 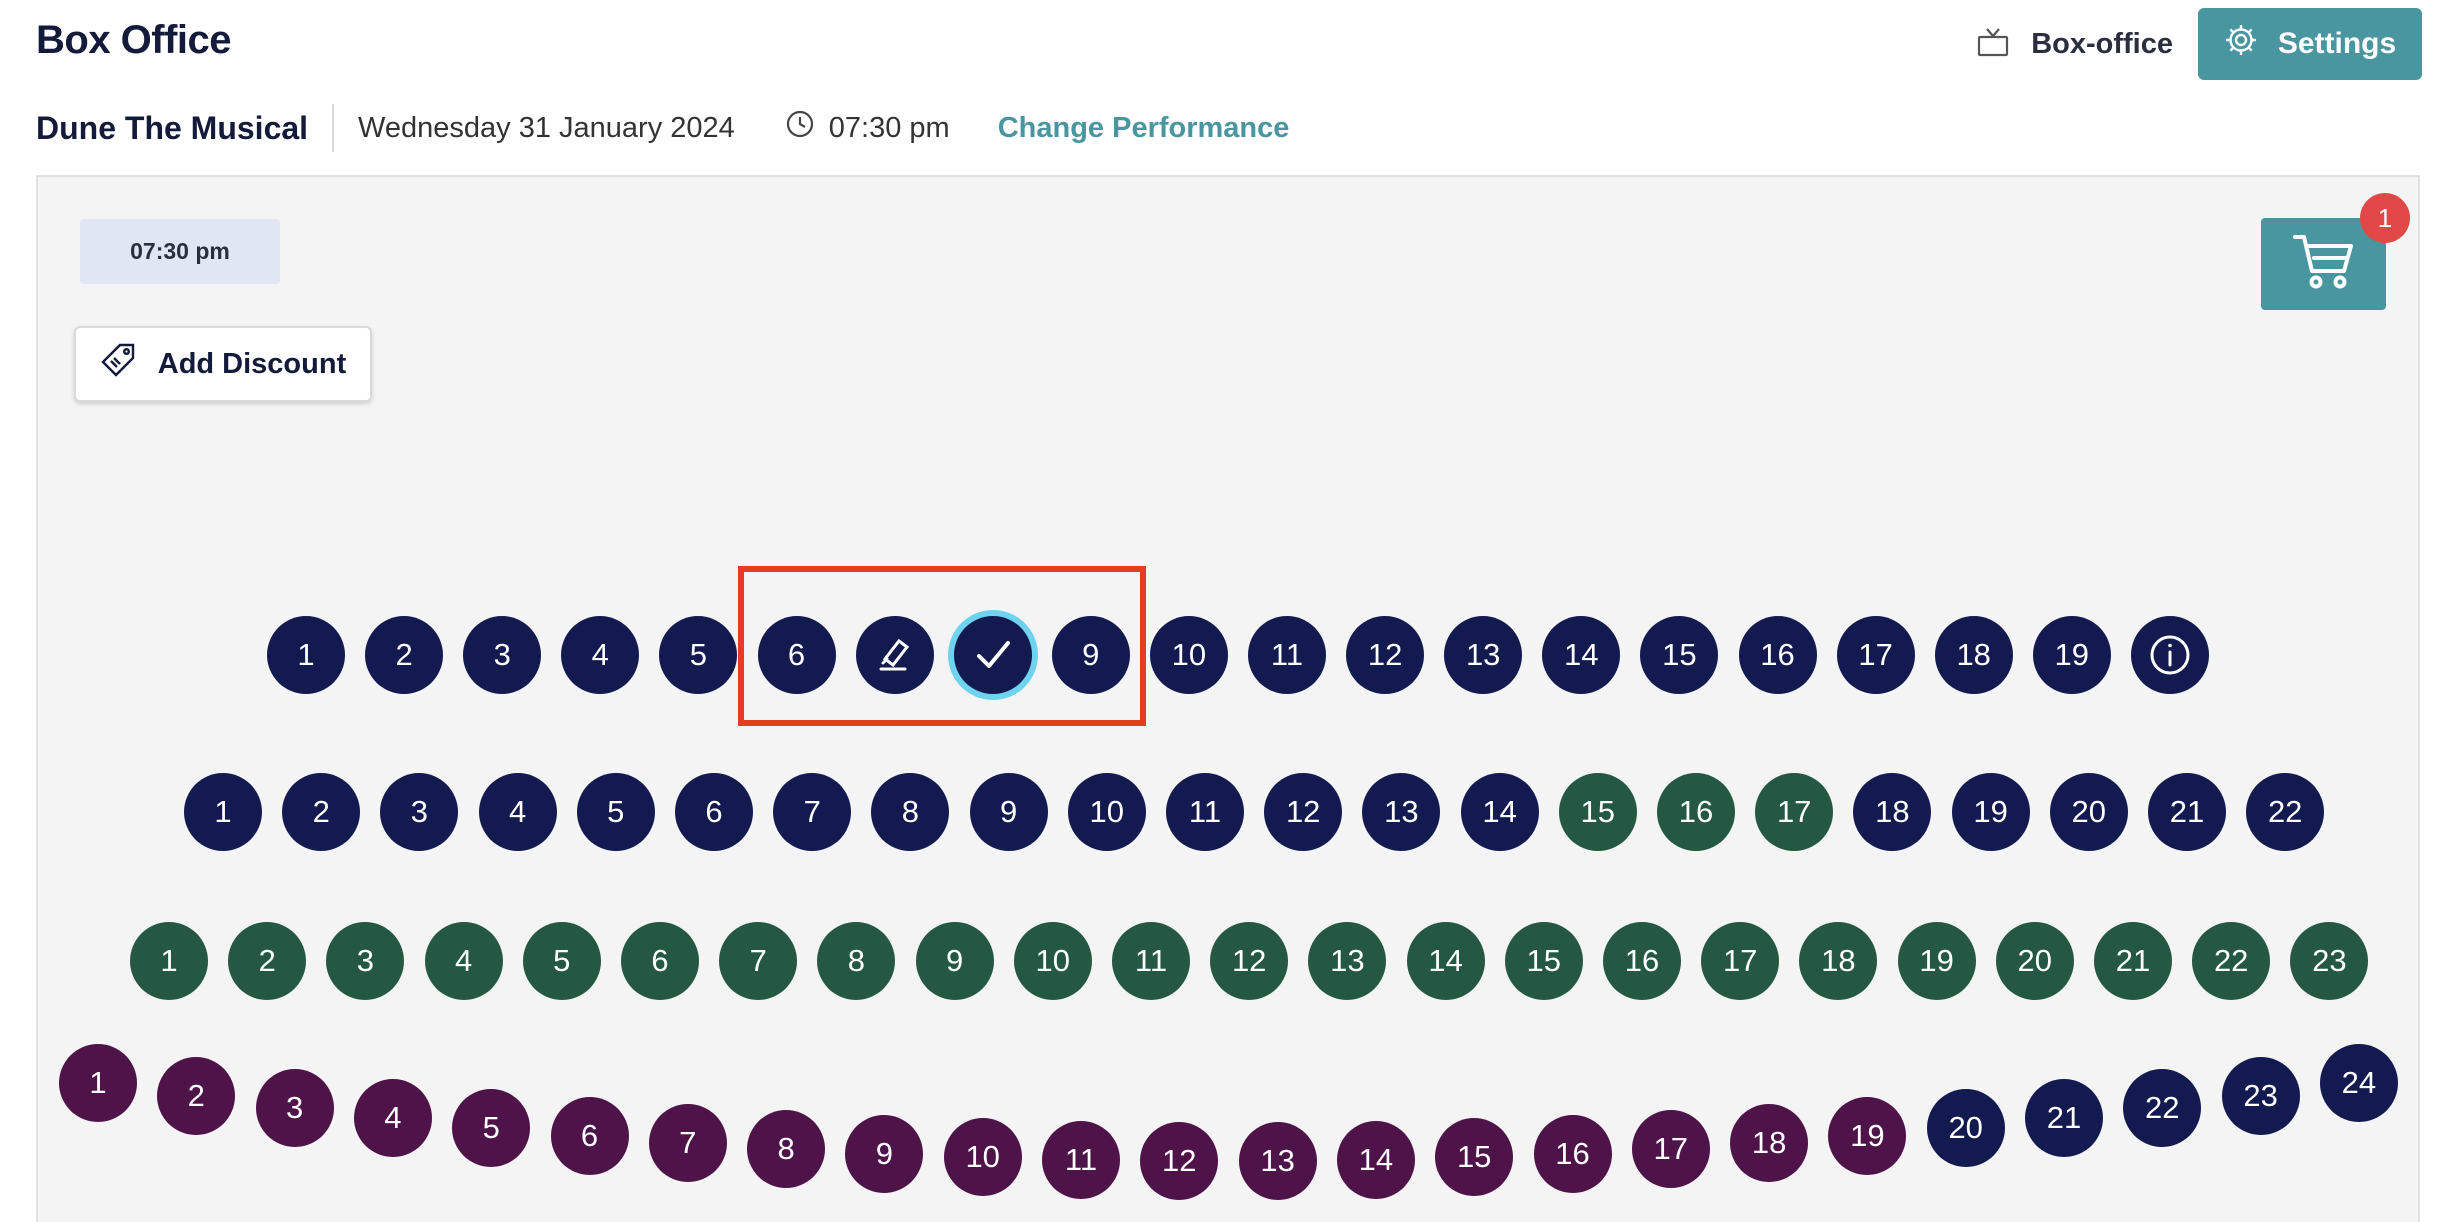 What do you see at coordinates (2169, 655) in the screenshot?
I see `row-info-button` at bounding box center [2169, 655].